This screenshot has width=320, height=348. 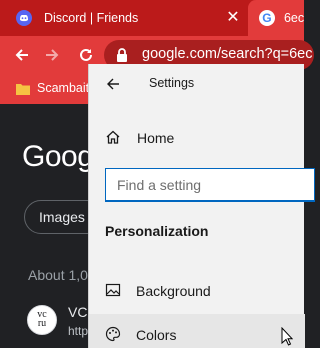 I want to click on google-logo: Goog, so click(x=58, y=157).